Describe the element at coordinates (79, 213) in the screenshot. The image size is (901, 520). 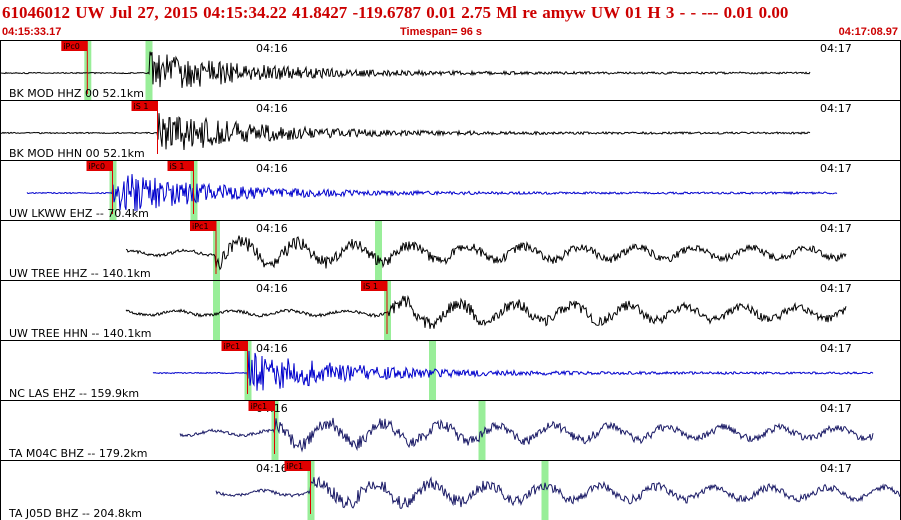
I see `station-label: UW LKWW EHZ -- 70.4km` at that location.